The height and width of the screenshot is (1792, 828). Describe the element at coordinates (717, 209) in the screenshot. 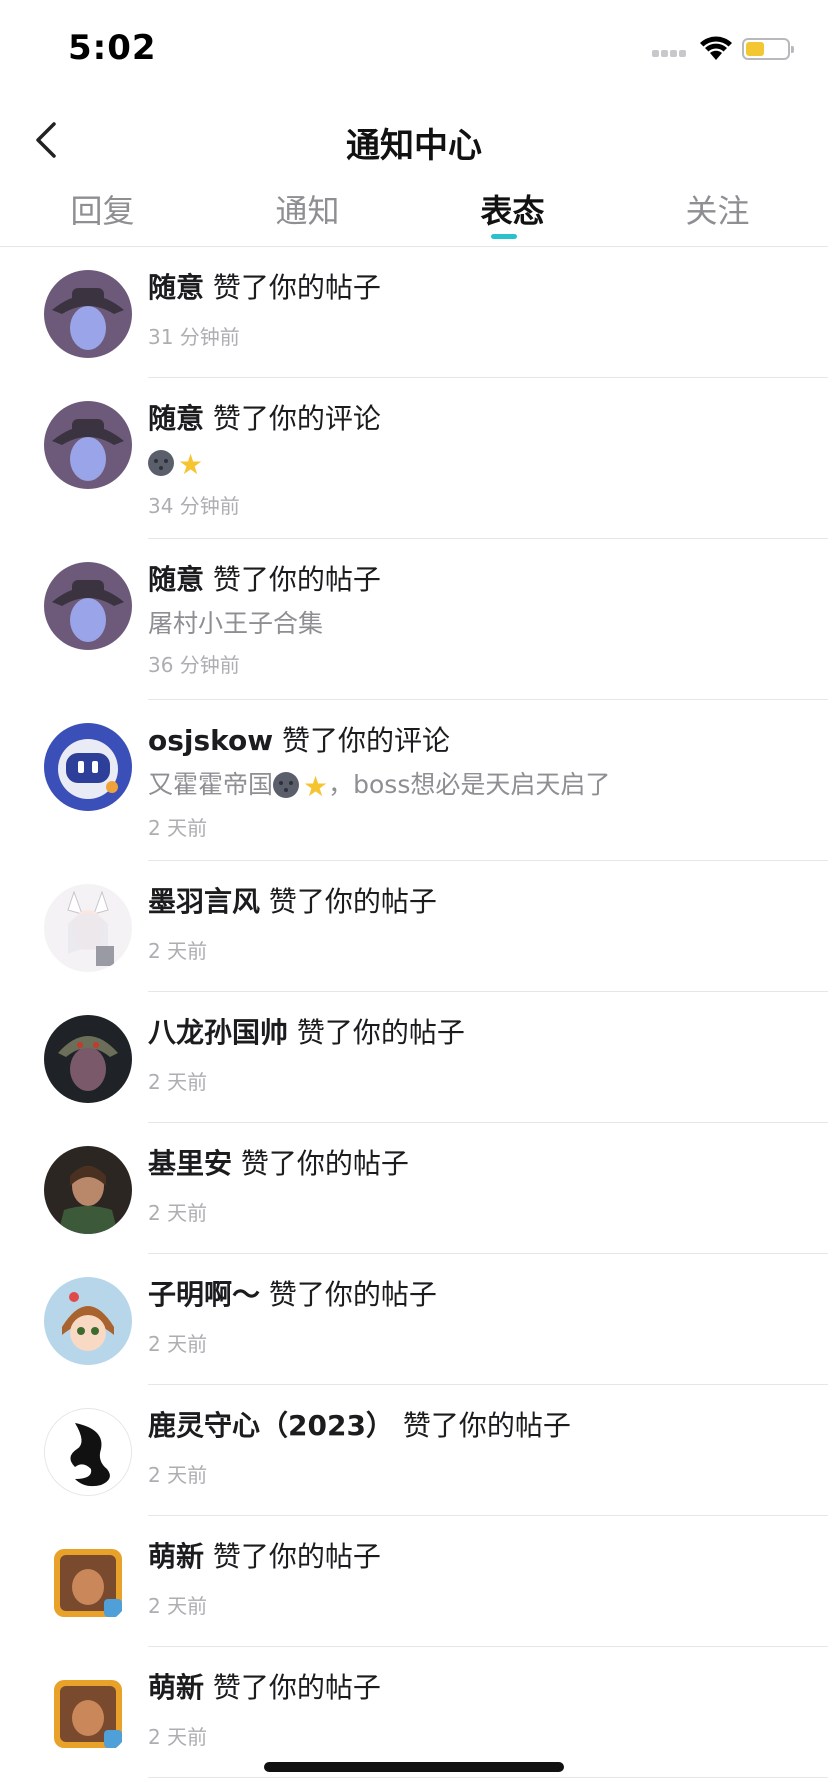

I see `tab-following: 关注` at that location.